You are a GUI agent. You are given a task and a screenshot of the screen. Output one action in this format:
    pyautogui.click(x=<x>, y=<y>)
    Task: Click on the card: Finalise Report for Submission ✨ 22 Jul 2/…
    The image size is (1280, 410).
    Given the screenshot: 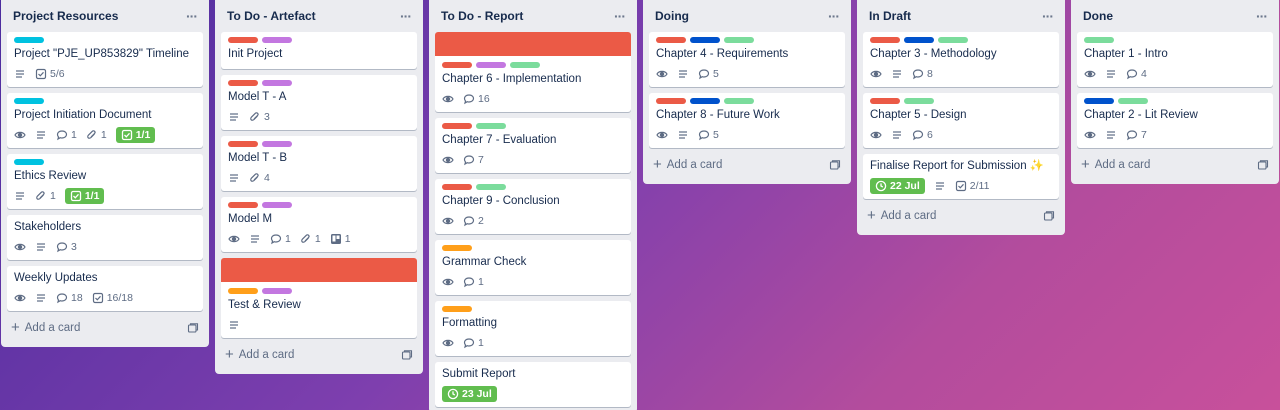 What is the action you would take?
    pyautogui.click(x=961, y=176)
    